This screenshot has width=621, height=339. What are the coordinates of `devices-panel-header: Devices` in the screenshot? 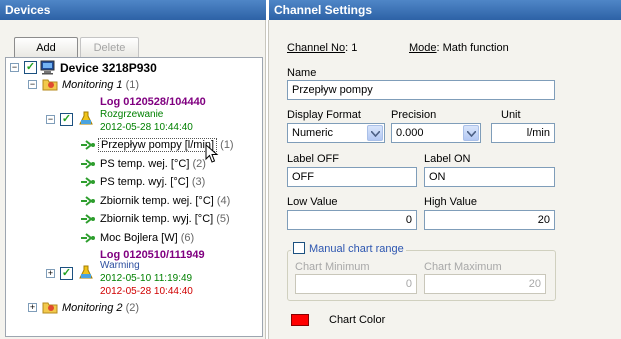 It's located at (133, 10).